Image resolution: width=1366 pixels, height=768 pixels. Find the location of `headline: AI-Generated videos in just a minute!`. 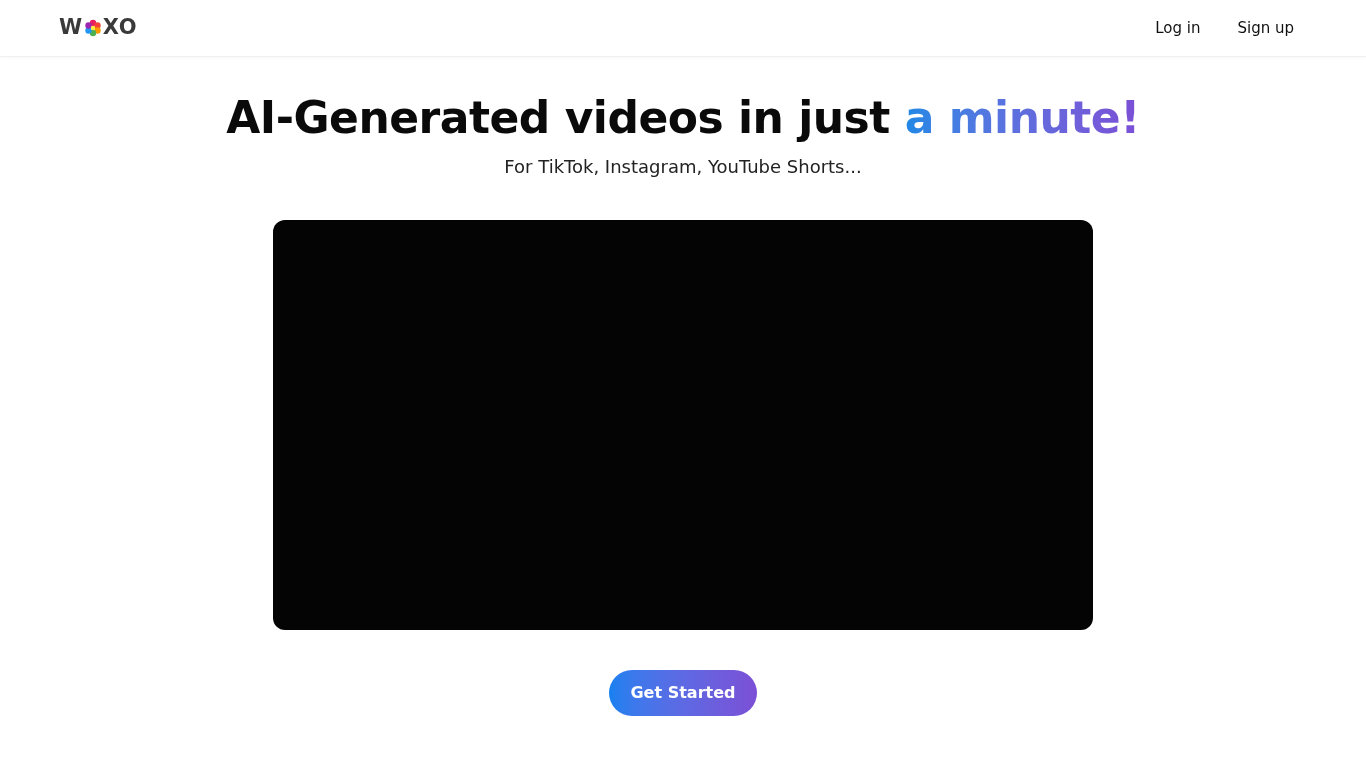

headline: AI-Generated videos in just a minute! is located at coordinates (683, 118).